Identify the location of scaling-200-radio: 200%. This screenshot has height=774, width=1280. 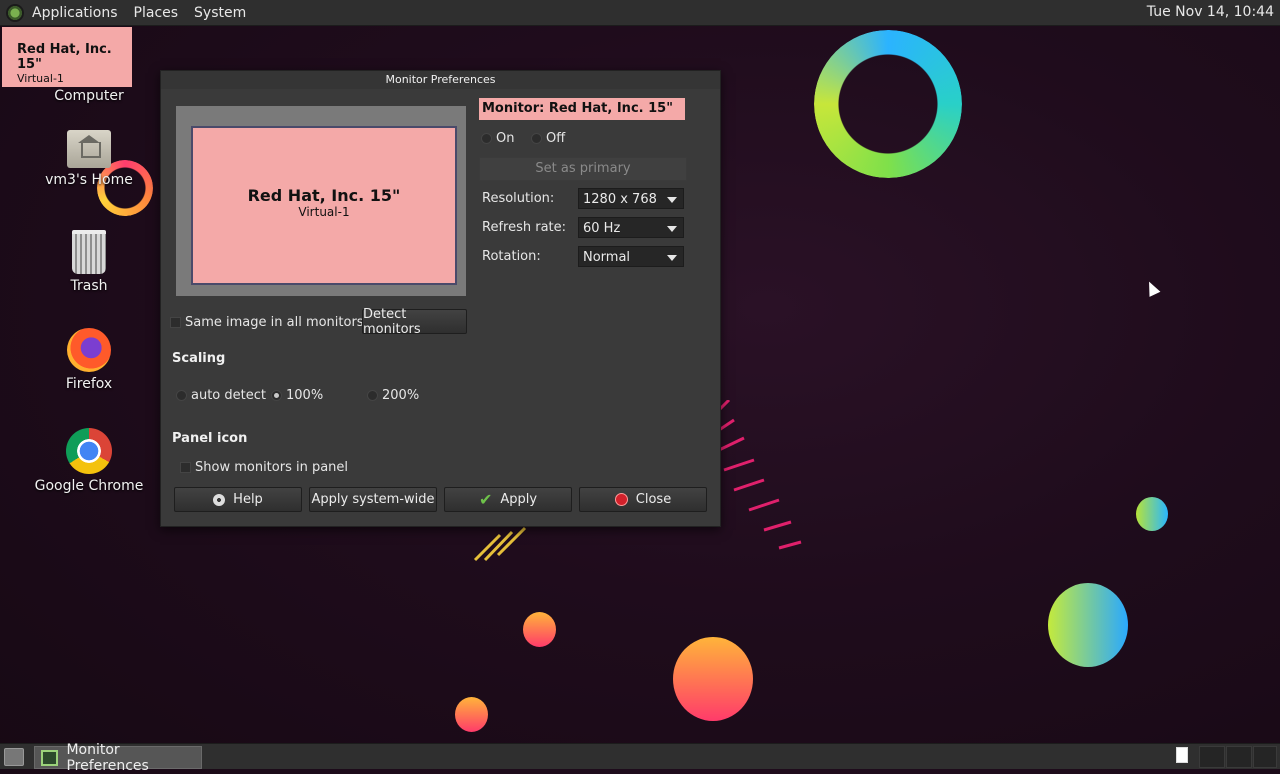
(393, 395).